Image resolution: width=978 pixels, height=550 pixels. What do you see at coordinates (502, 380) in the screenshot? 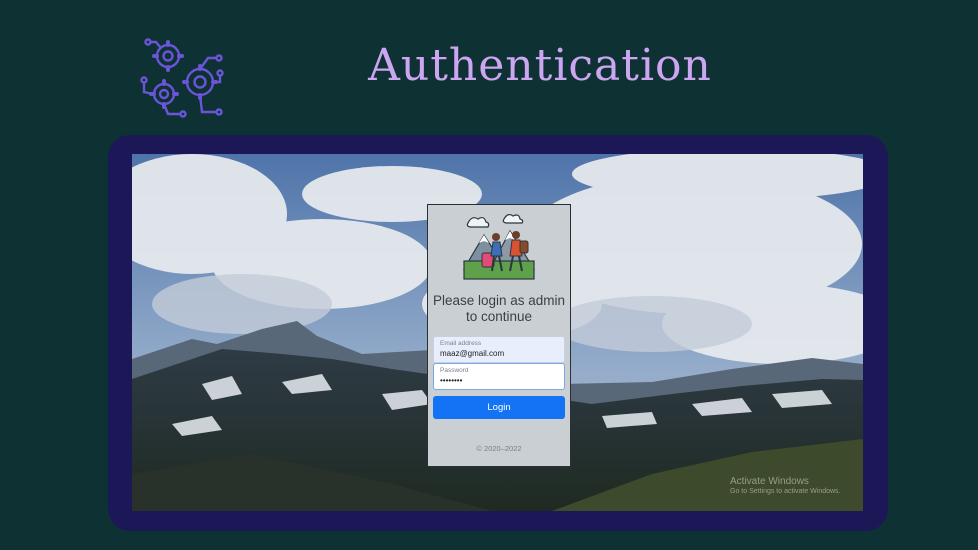
I see `password-value: ••••••••` at bounding box center [502, 380].